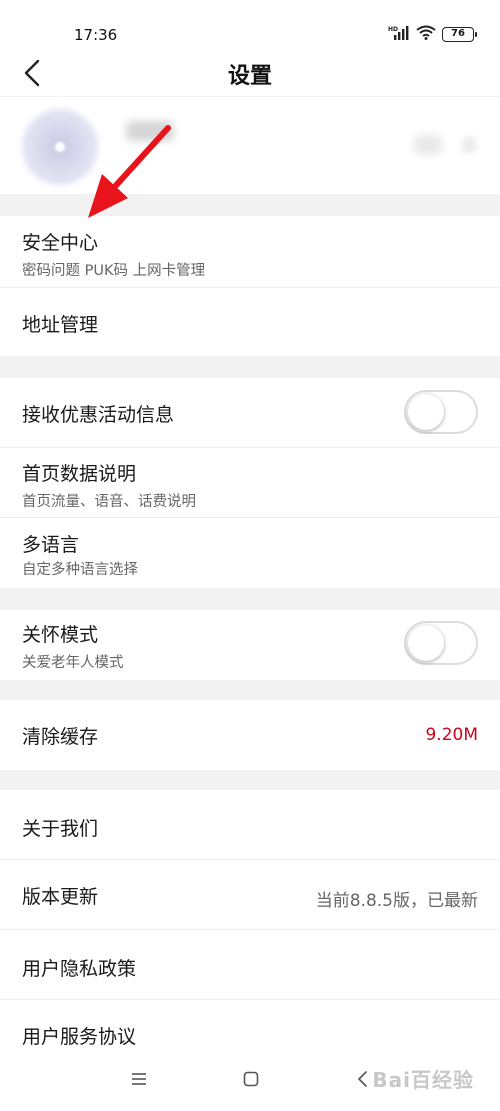 This screenshot has width=500, height=1111. Describe the element at coordinates (428, 145) in the screenshot. I see `profile-right-blurred` at that location.